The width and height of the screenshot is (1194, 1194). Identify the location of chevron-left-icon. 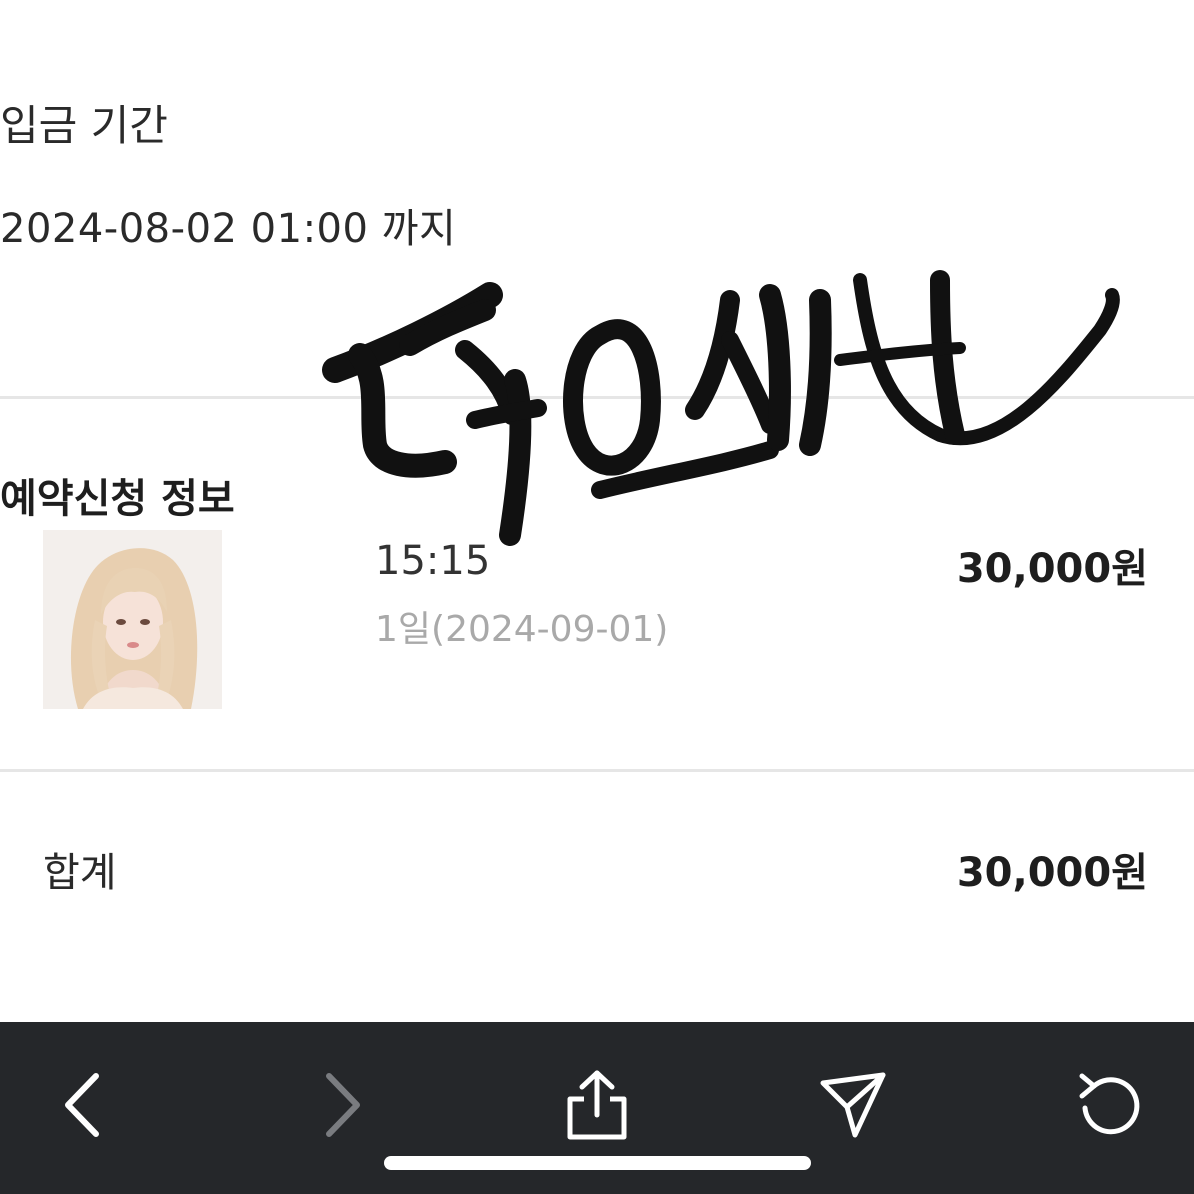
(82, 1105).